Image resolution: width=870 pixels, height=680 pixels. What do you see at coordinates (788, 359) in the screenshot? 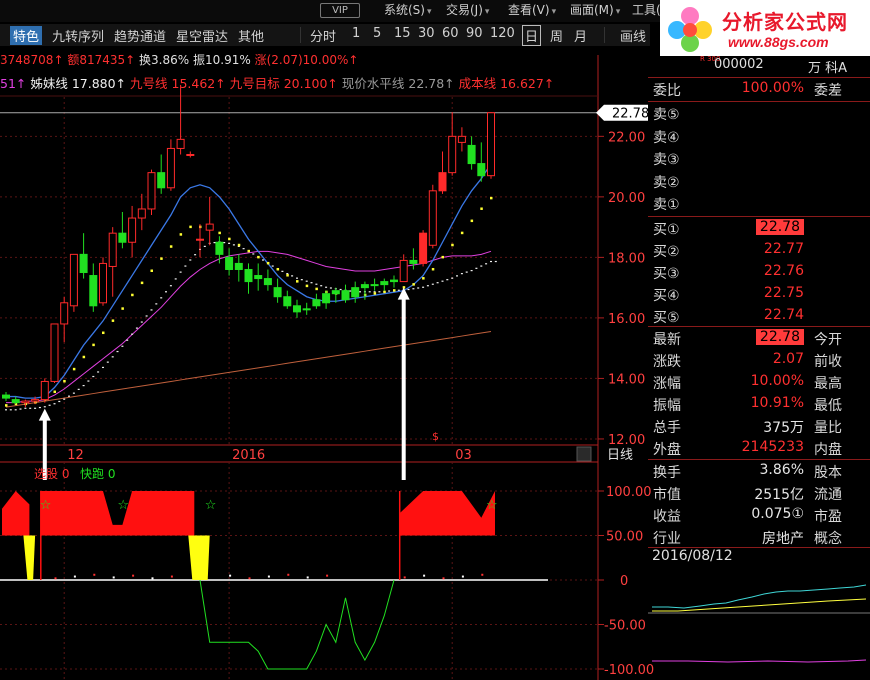
I see `stat-value: 2.07` at bounding box center [788, 359].